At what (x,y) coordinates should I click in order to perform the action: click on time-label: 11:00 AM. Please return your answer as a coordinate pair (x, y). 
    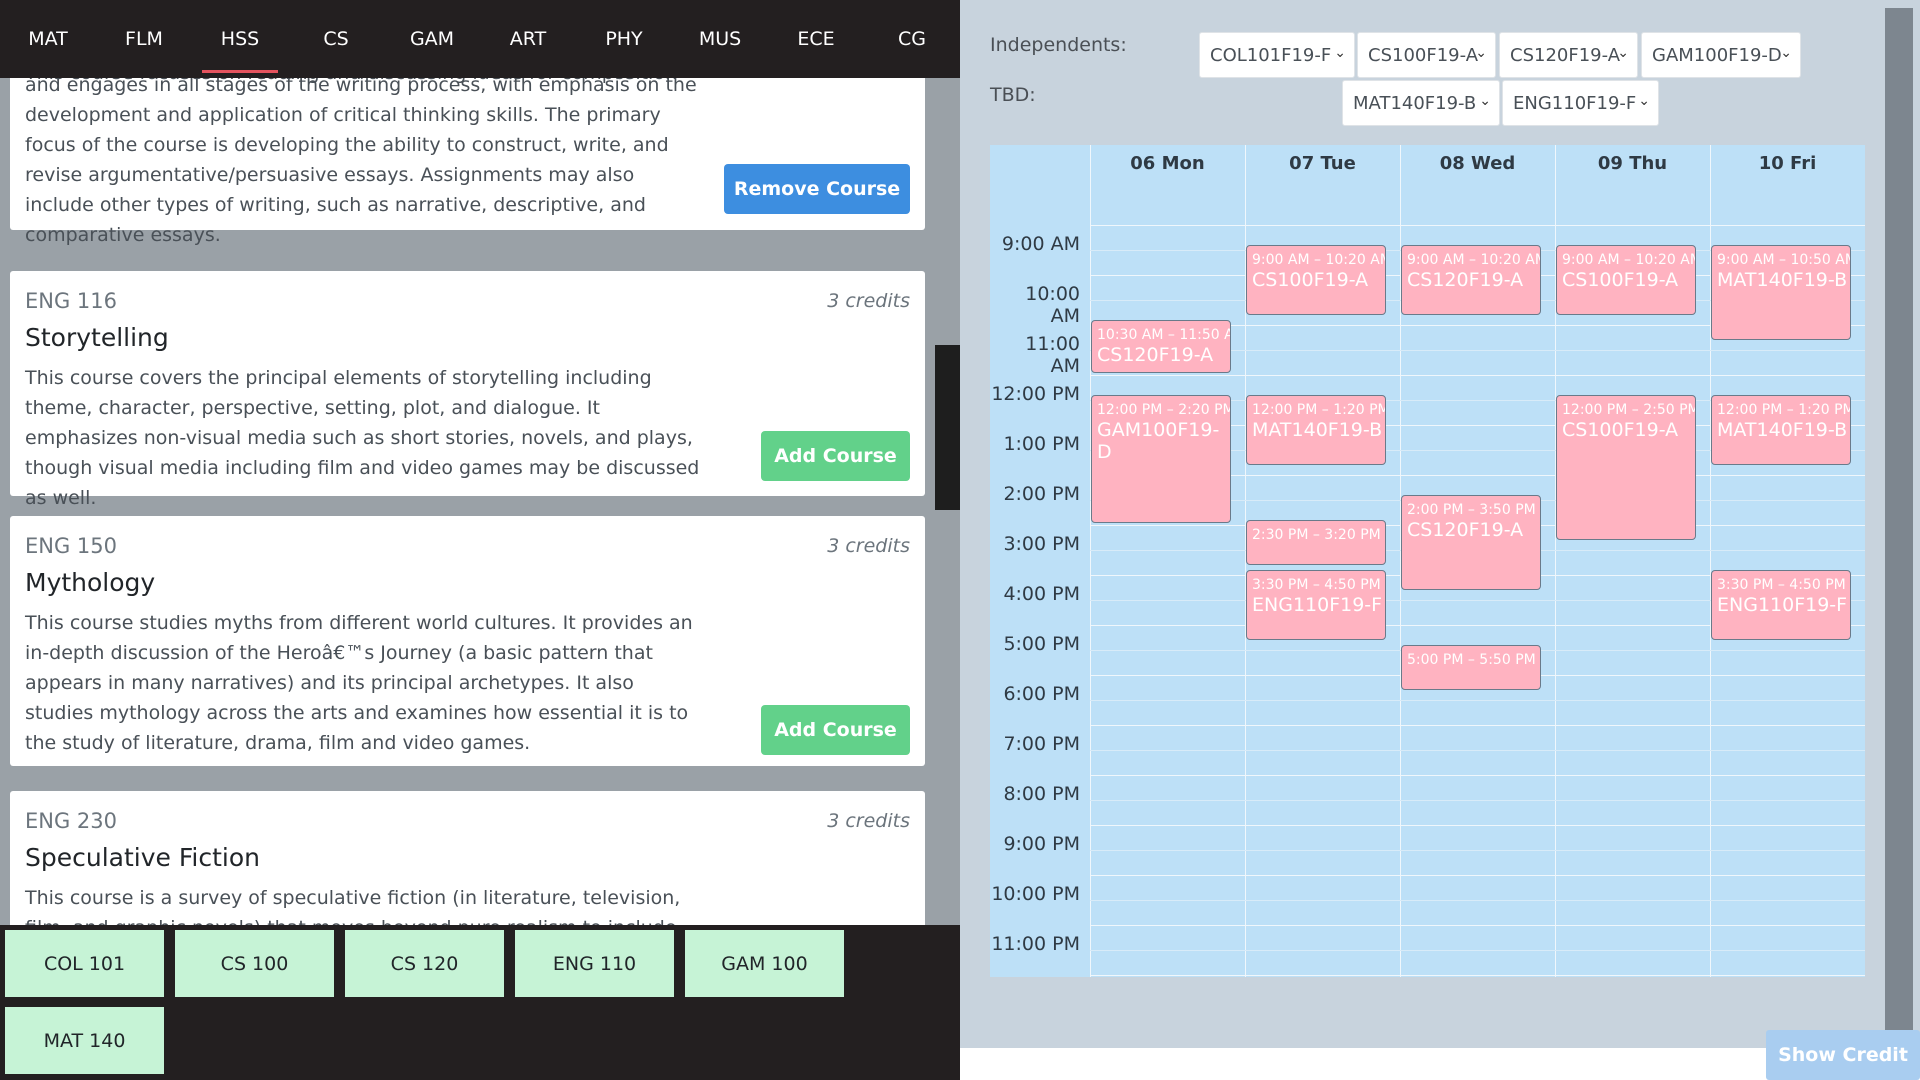
    Looking at the image, I should click on (1052, 355).